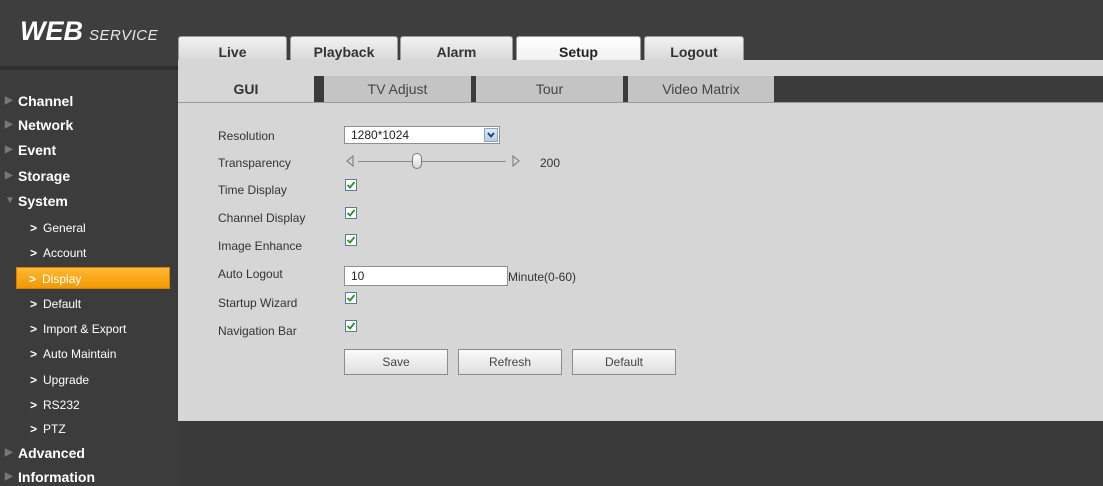  I want to click on tab-gui: GUI, so click(246, 89).